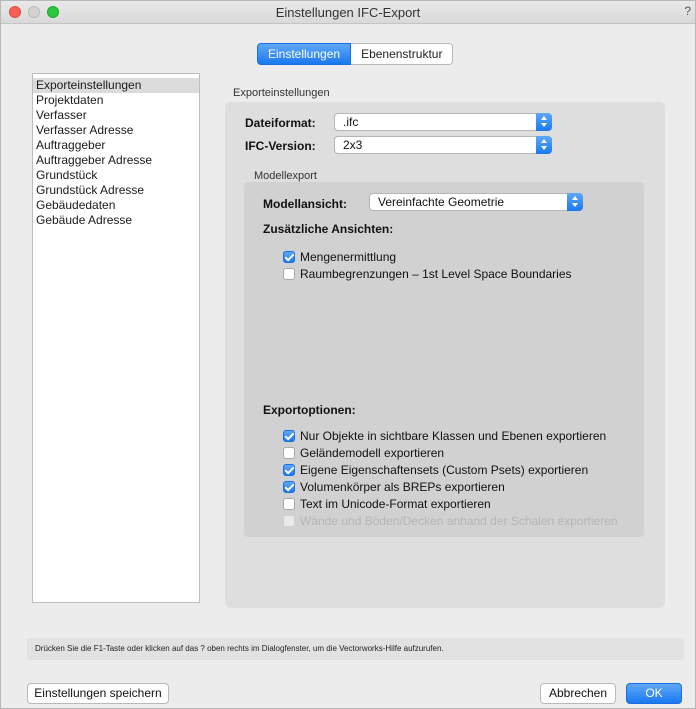 The image size is (696, 709). What do you see at coordinates (98, 693) in the screenshot?
I see `save-settings-button: Einstellungen speichern` at bounding box center [98, 693].